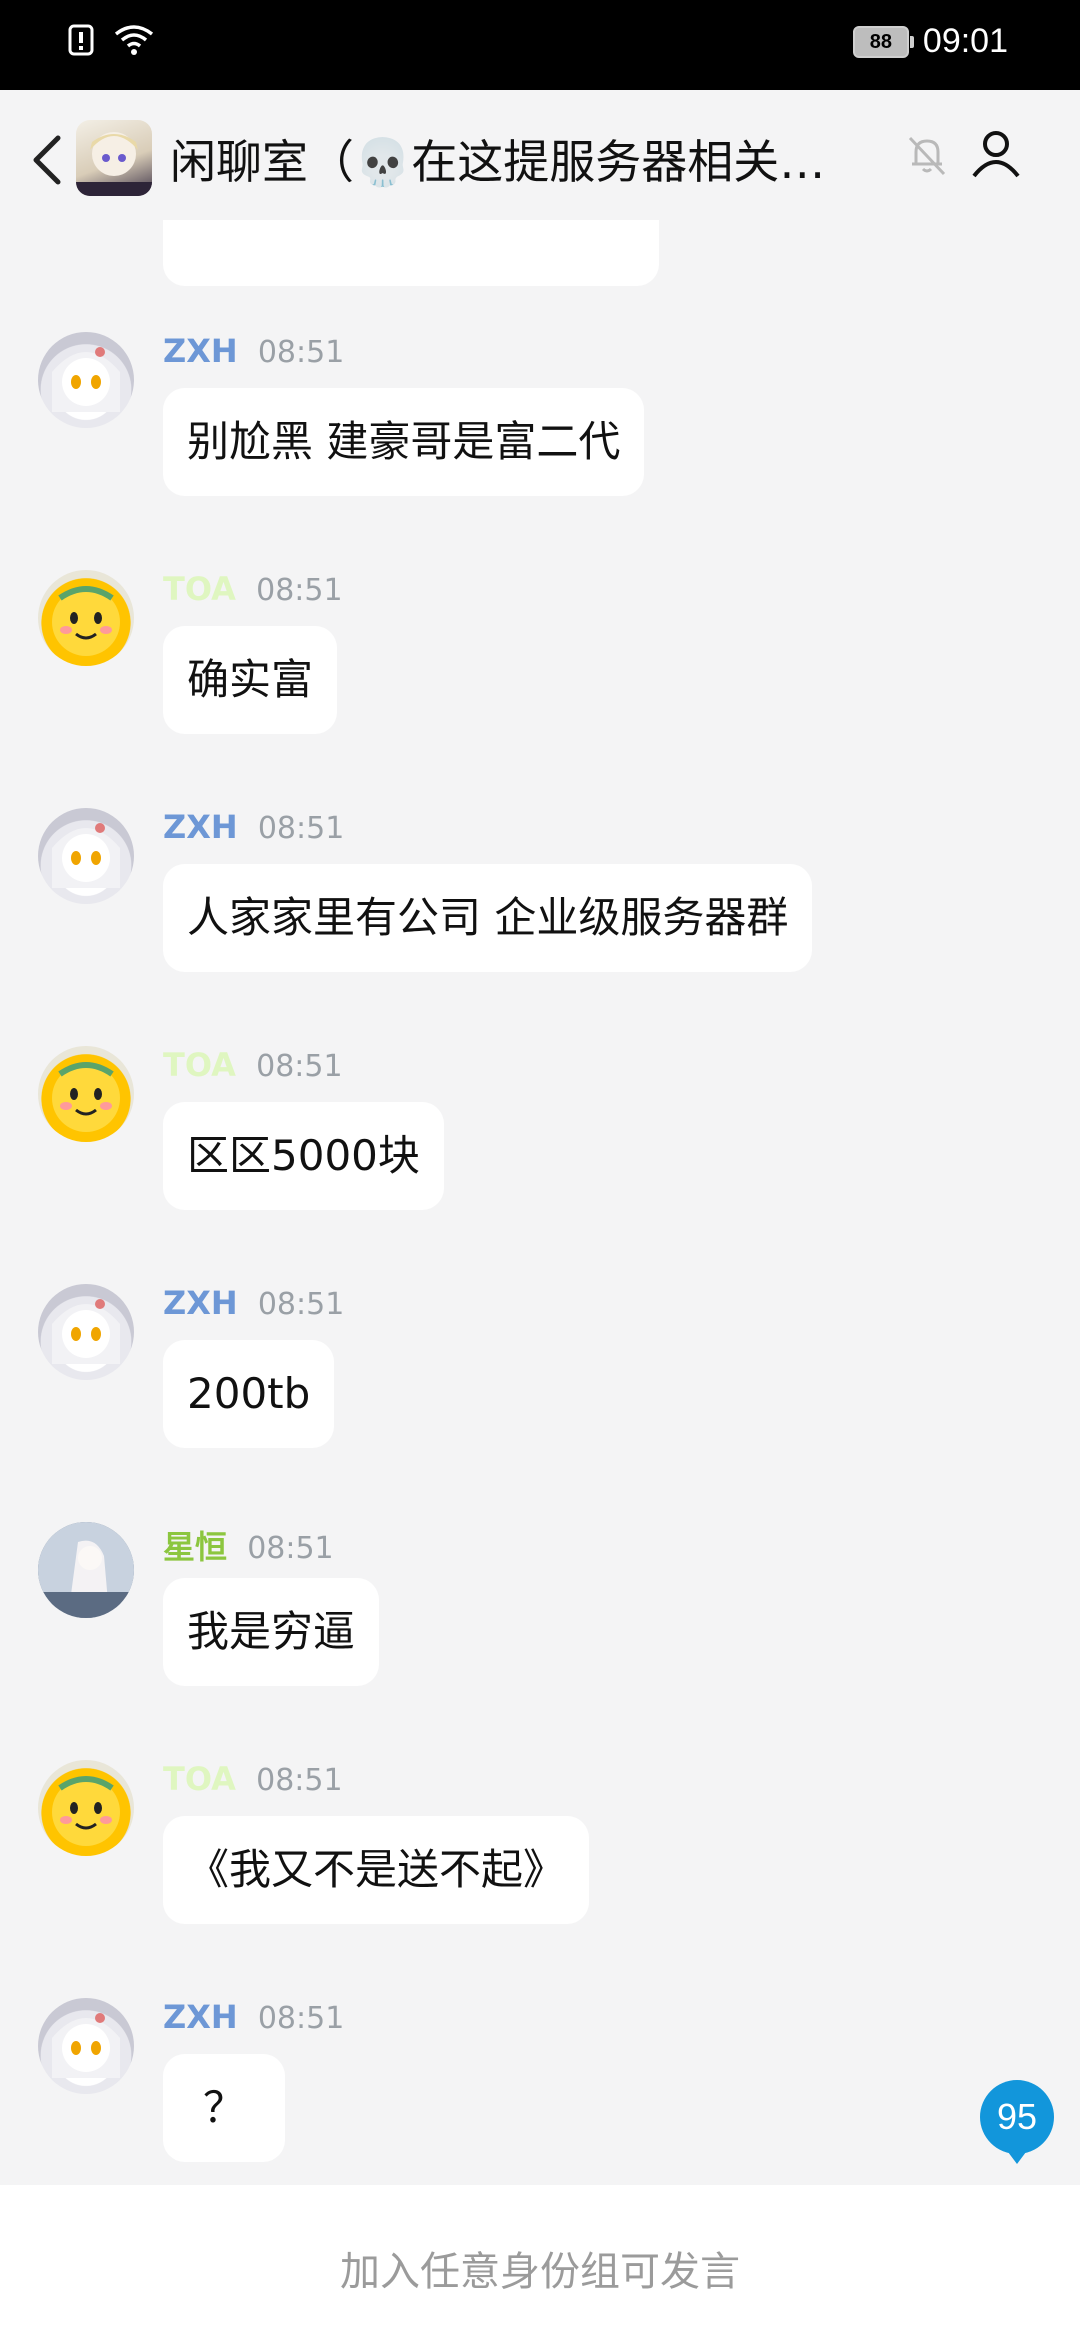  I want to click on clock: 09:01, so click(965, 41).